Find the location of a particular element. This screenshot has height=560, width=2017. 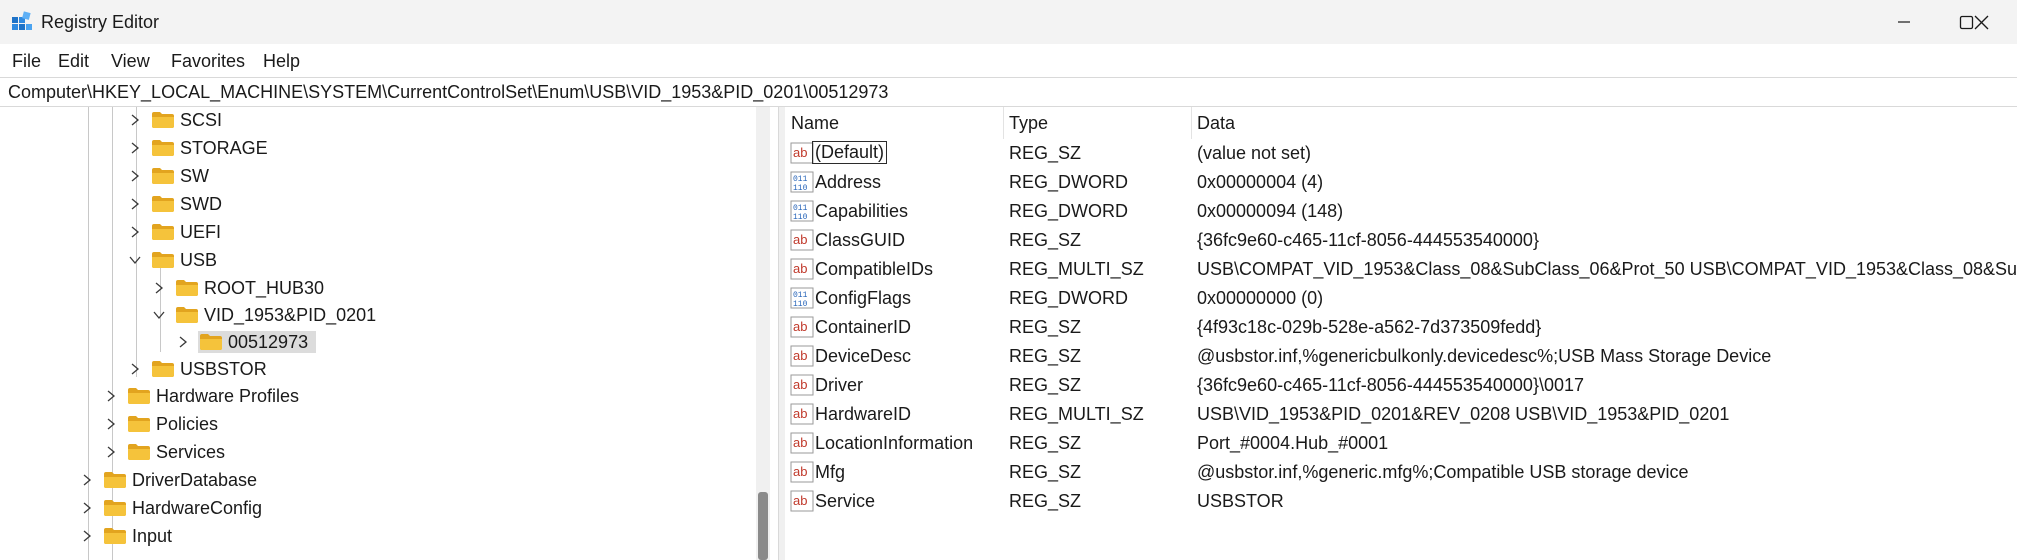

close-button is located at coordinates (1981, 22).